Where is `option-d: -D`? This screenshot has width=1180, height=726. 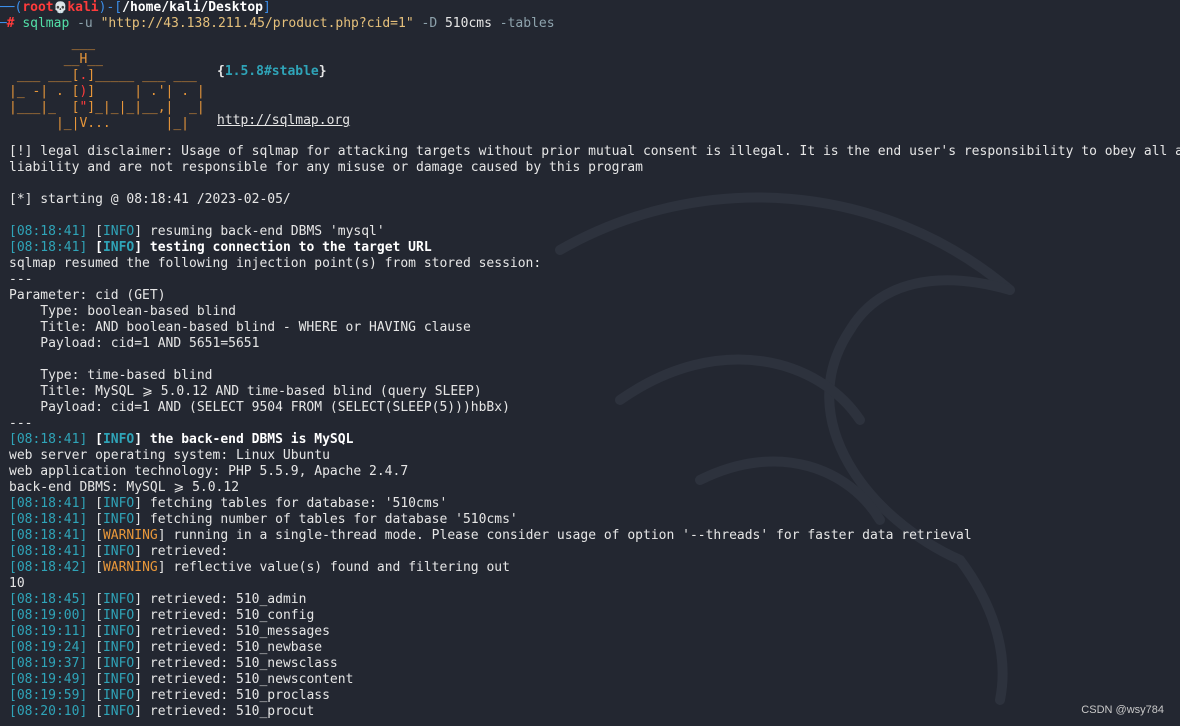
option-d: -D is located at coordinates (429, 23).